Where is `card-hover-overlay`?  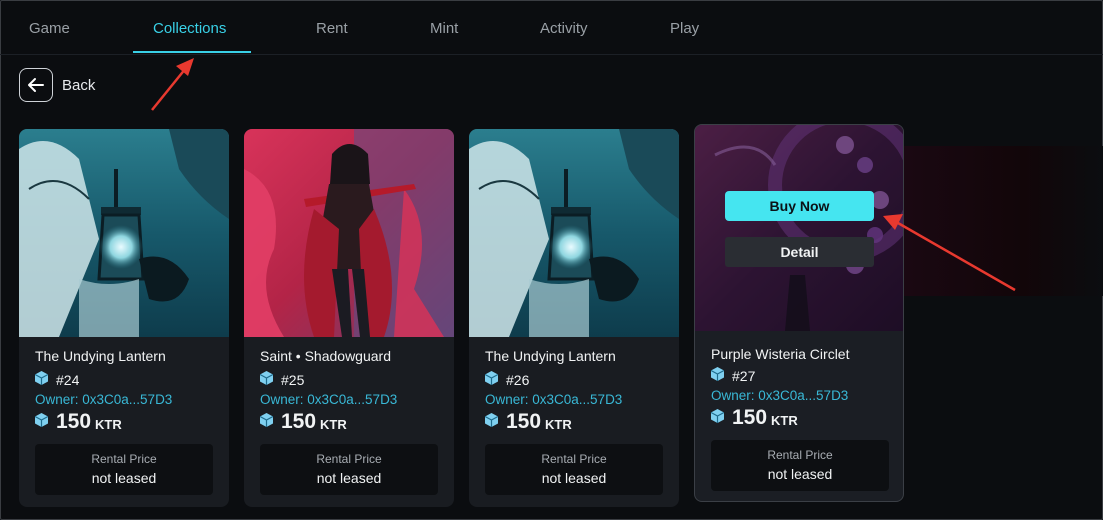
card-hover-overlay is located at coordinates (799, 228).